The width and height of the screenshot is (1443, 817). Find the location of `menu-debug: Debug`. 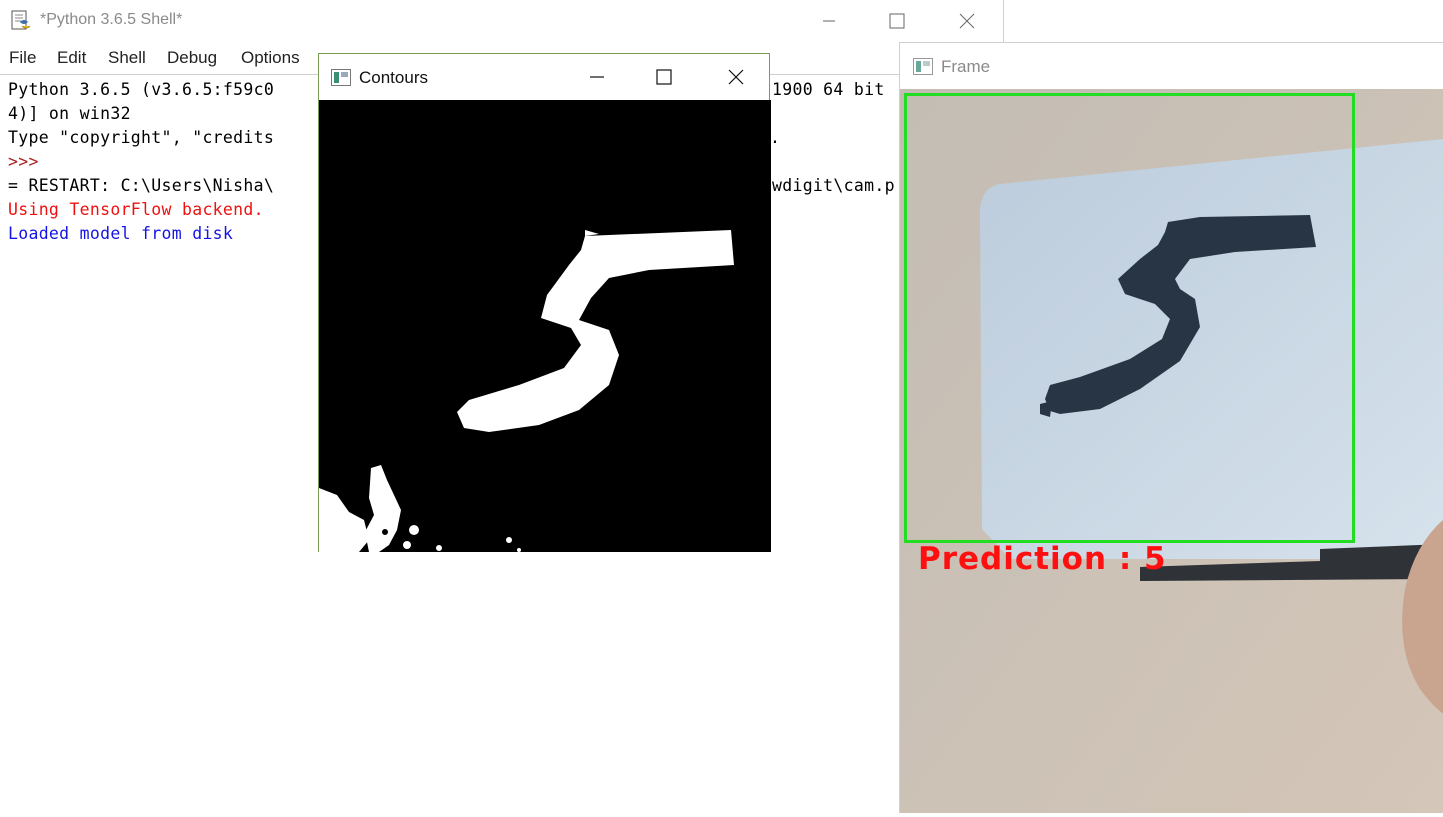

menu-debug: Debug is located at coordinates (192, 58).